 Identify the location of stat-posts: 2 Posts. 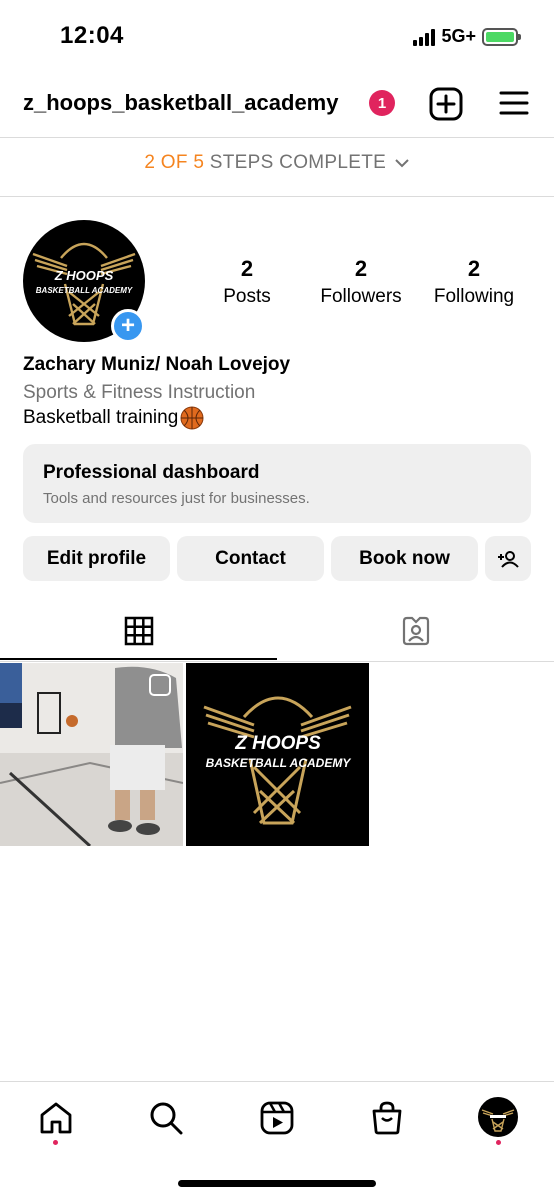
(247, 282).